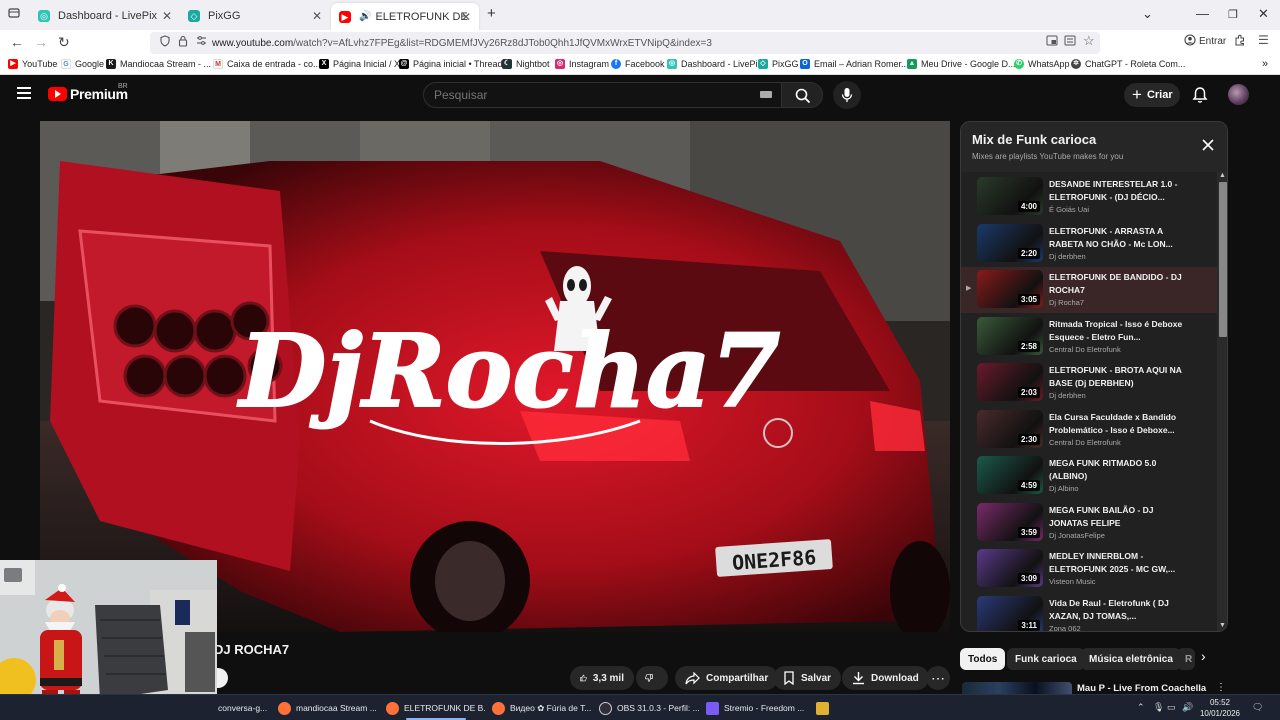  Describe the element at coordinates (1010, 196) in the screenshot. I see `playlist-thumbnail: 4:00` at that location.